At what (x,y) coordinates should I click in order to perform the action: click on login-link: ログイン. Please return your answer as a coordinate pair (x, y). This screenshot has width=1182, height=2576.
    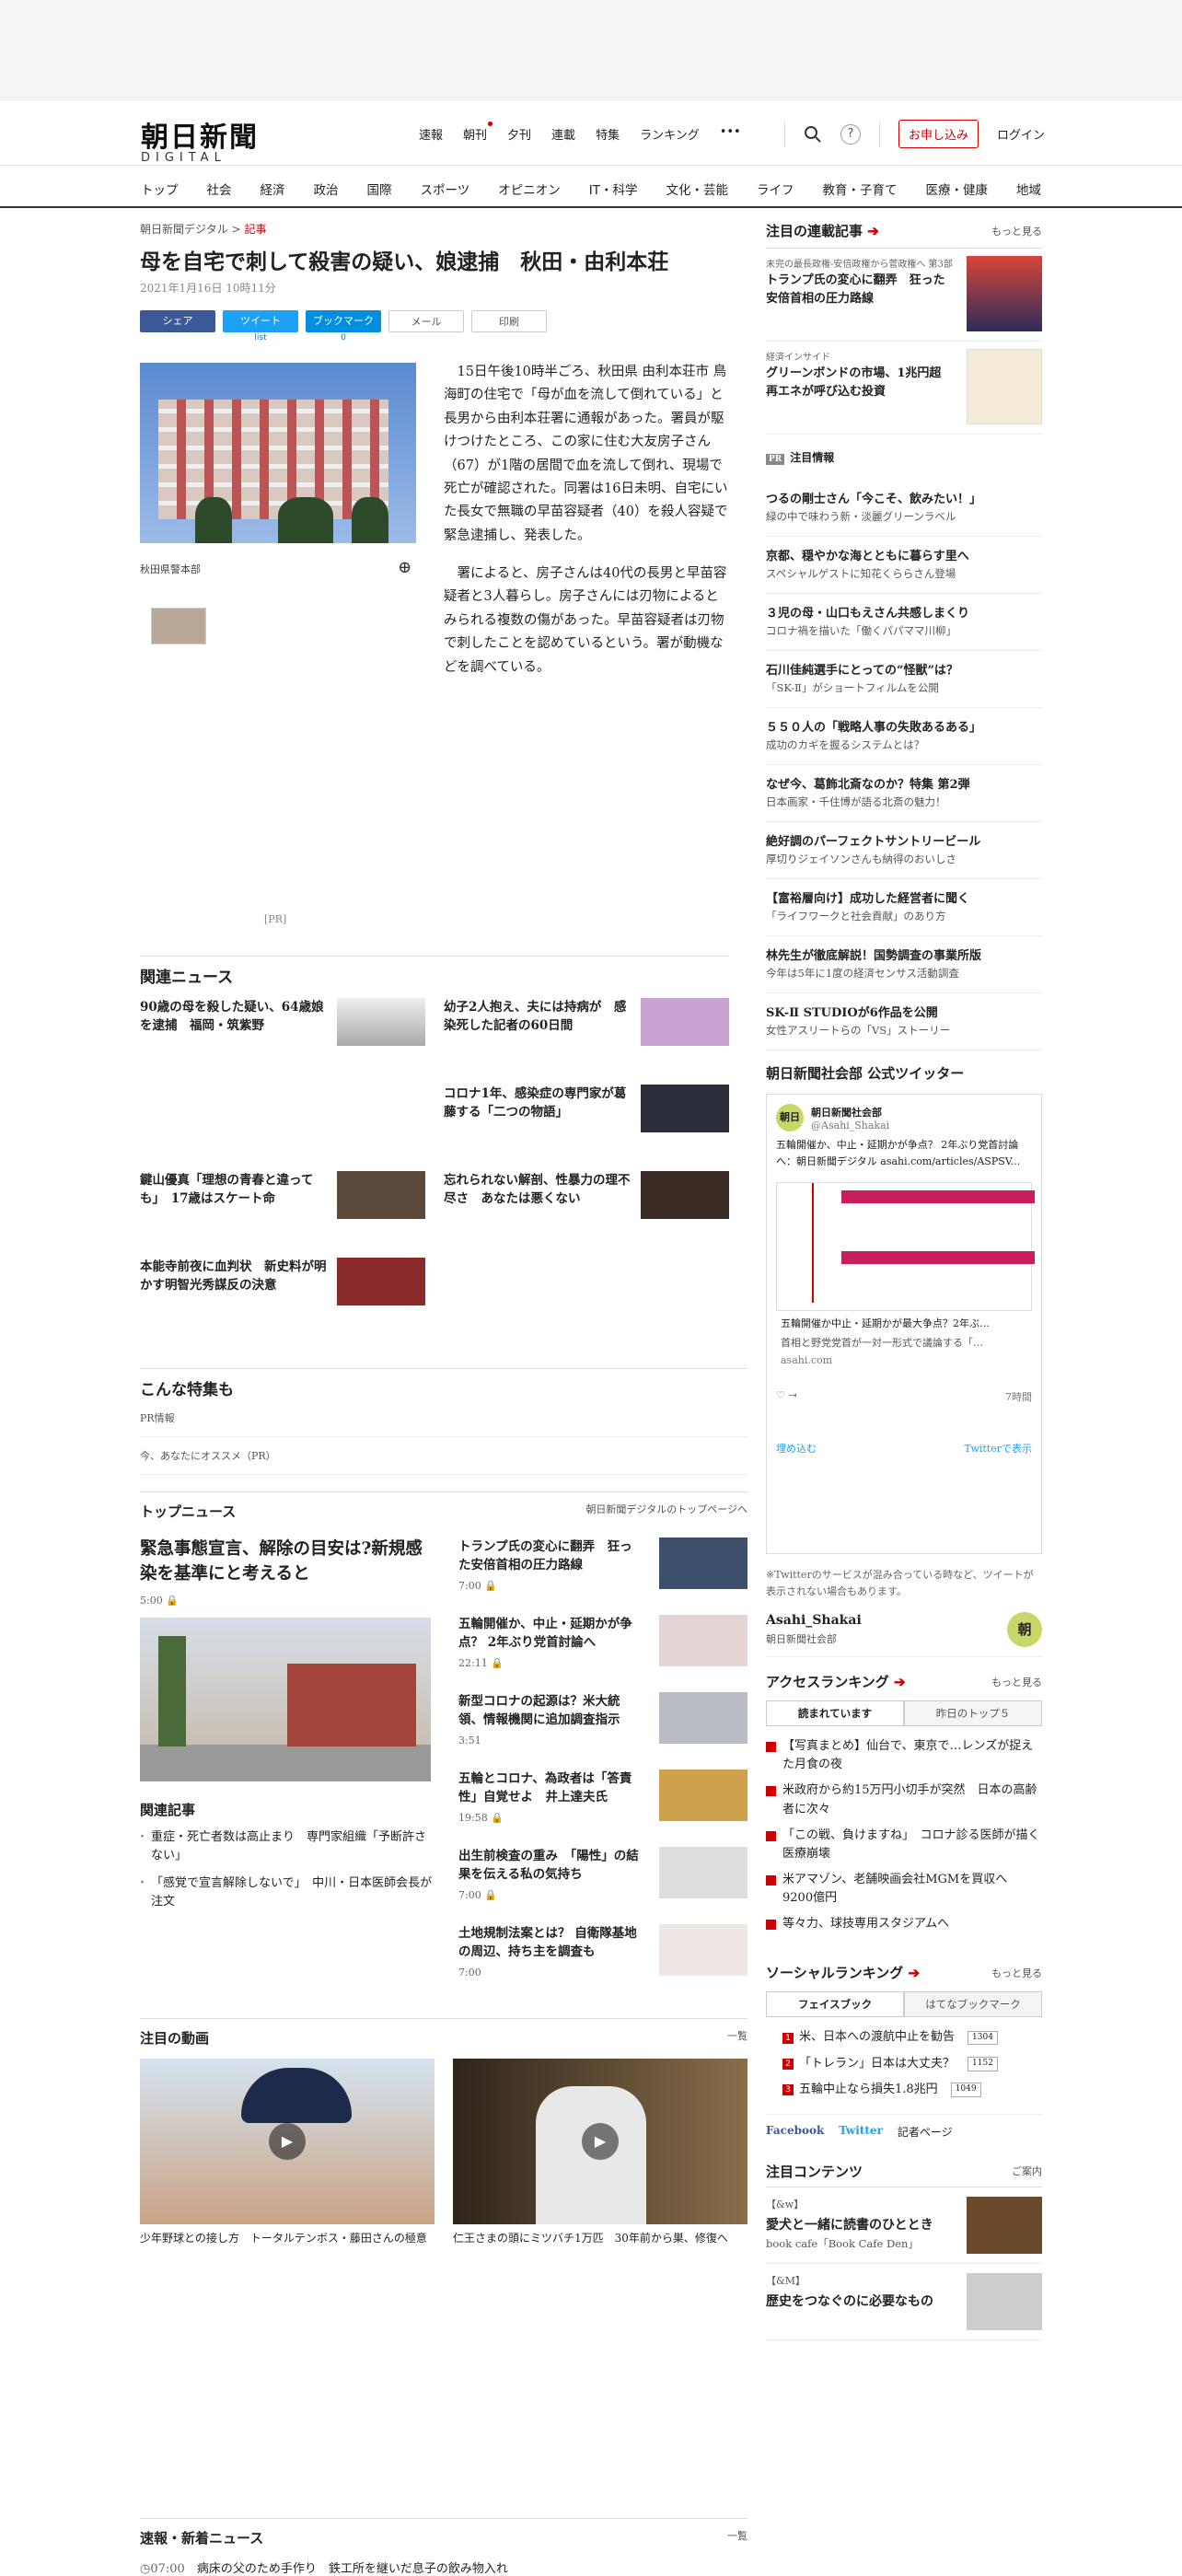
    Looking at the image, I should click on (1021, 134).